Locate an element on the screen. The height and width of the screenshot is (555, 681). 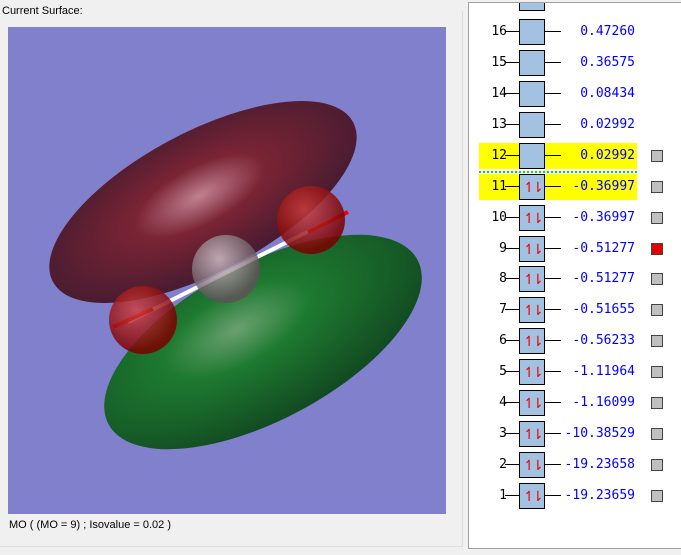
orbital-number: 3 is located at coordinates (503, 434).